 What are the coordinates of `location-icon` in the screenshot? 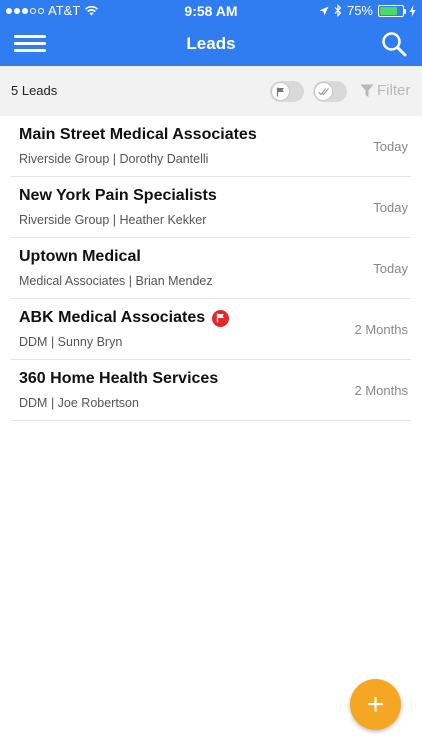 It's located at (324, 10).